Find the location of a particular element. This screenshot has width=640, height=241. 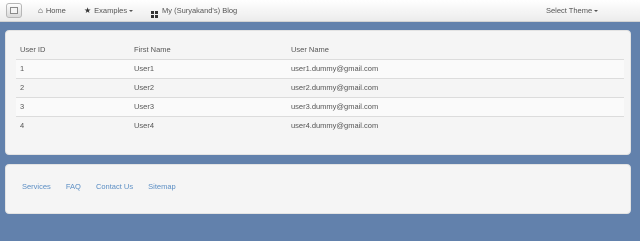

cell-user-name: user4.dummy@gmail.com is located at coordinates (455, 125).